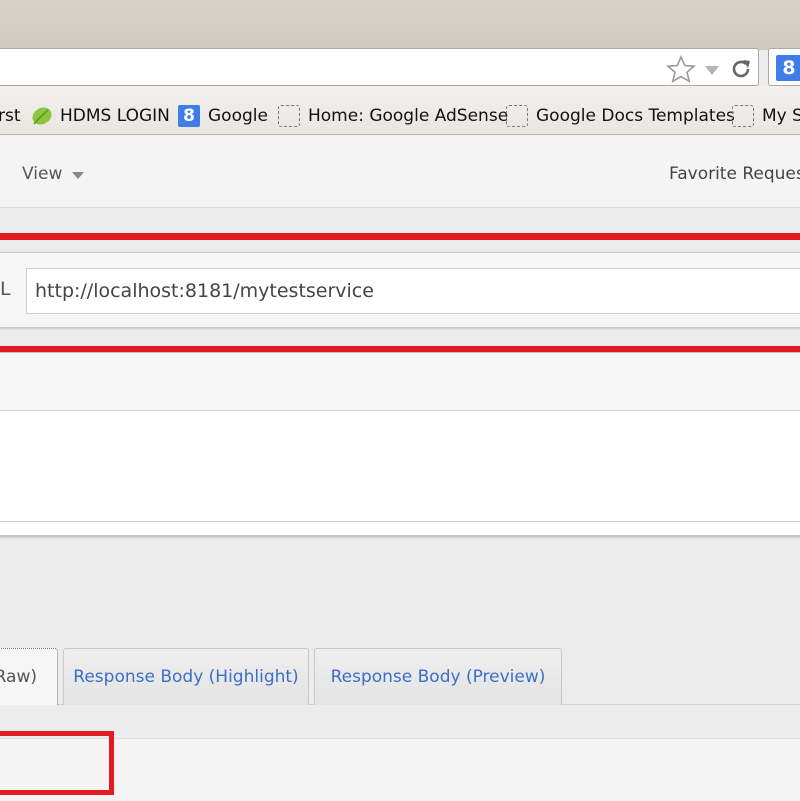 The image size is (800, 801). What do you see at coordinates (681, 69) in the screenshot?
I see `bookmark-star-icon` at bounding box center [681, 69].